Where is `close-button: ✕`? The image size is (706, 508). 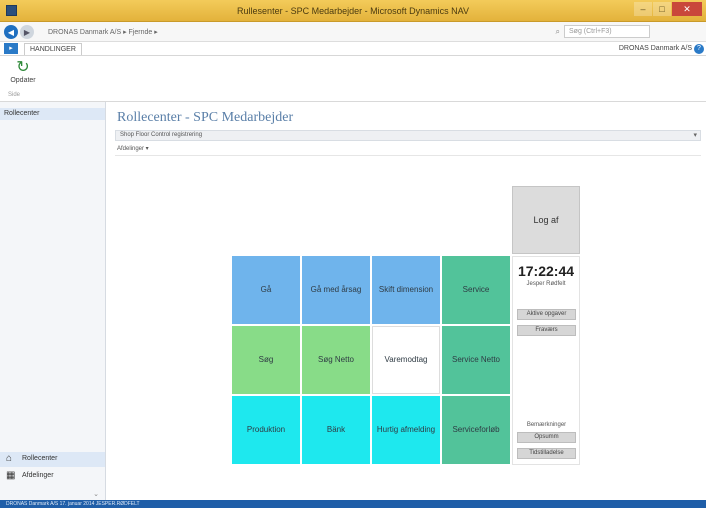
close-button: ✕ is located at coordinates (687, 9).